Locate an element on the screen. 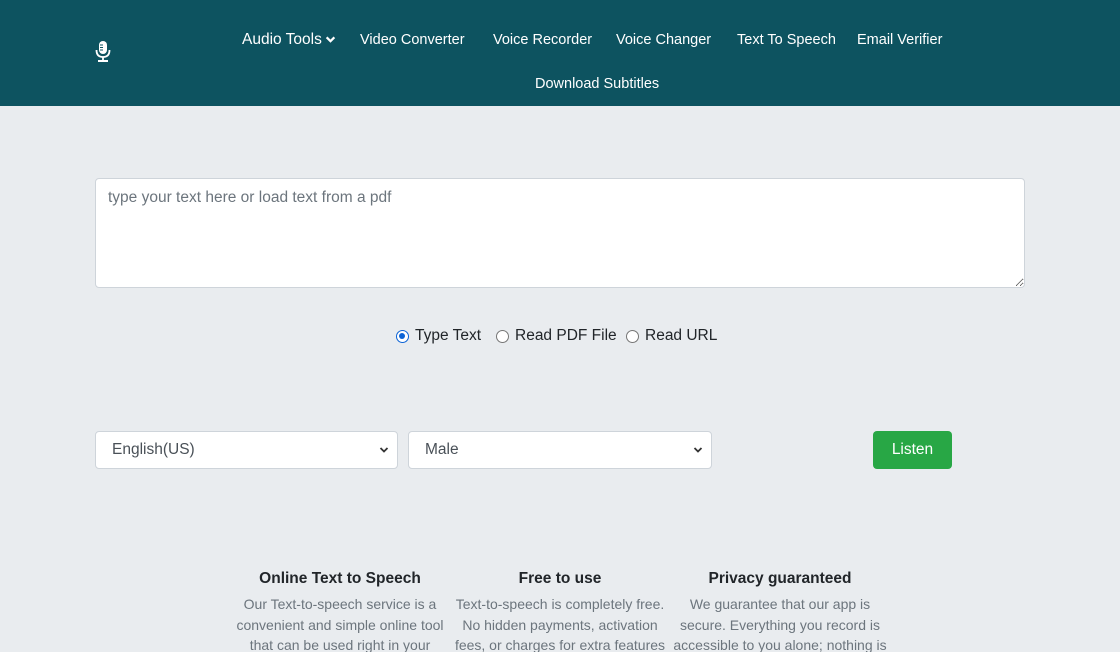 The width and height of the screenshot is (1120, 652). radio-label: Read URL is located at coordinates (681, 335).